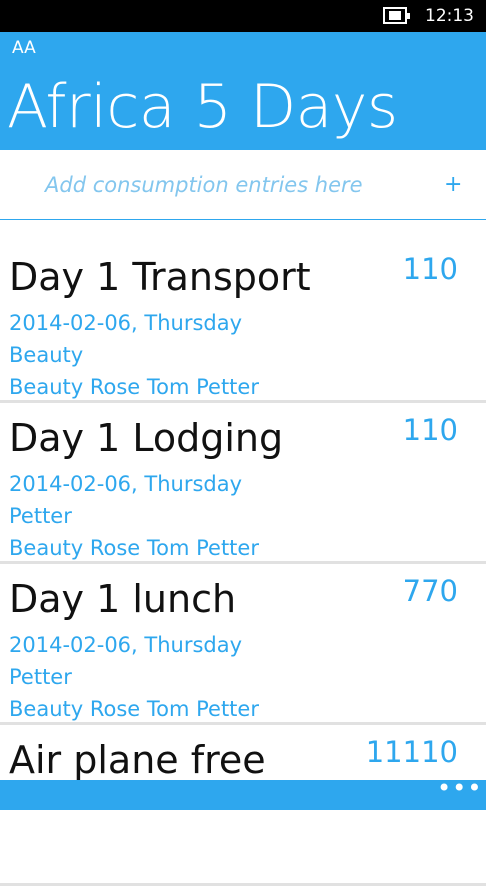 Image resolution: width=486 pixels, height=886 pixels. What do you see at coordinates (449, 16) in the screenshot?
I see `clock: 12:13` at bounding box center [449, 16].